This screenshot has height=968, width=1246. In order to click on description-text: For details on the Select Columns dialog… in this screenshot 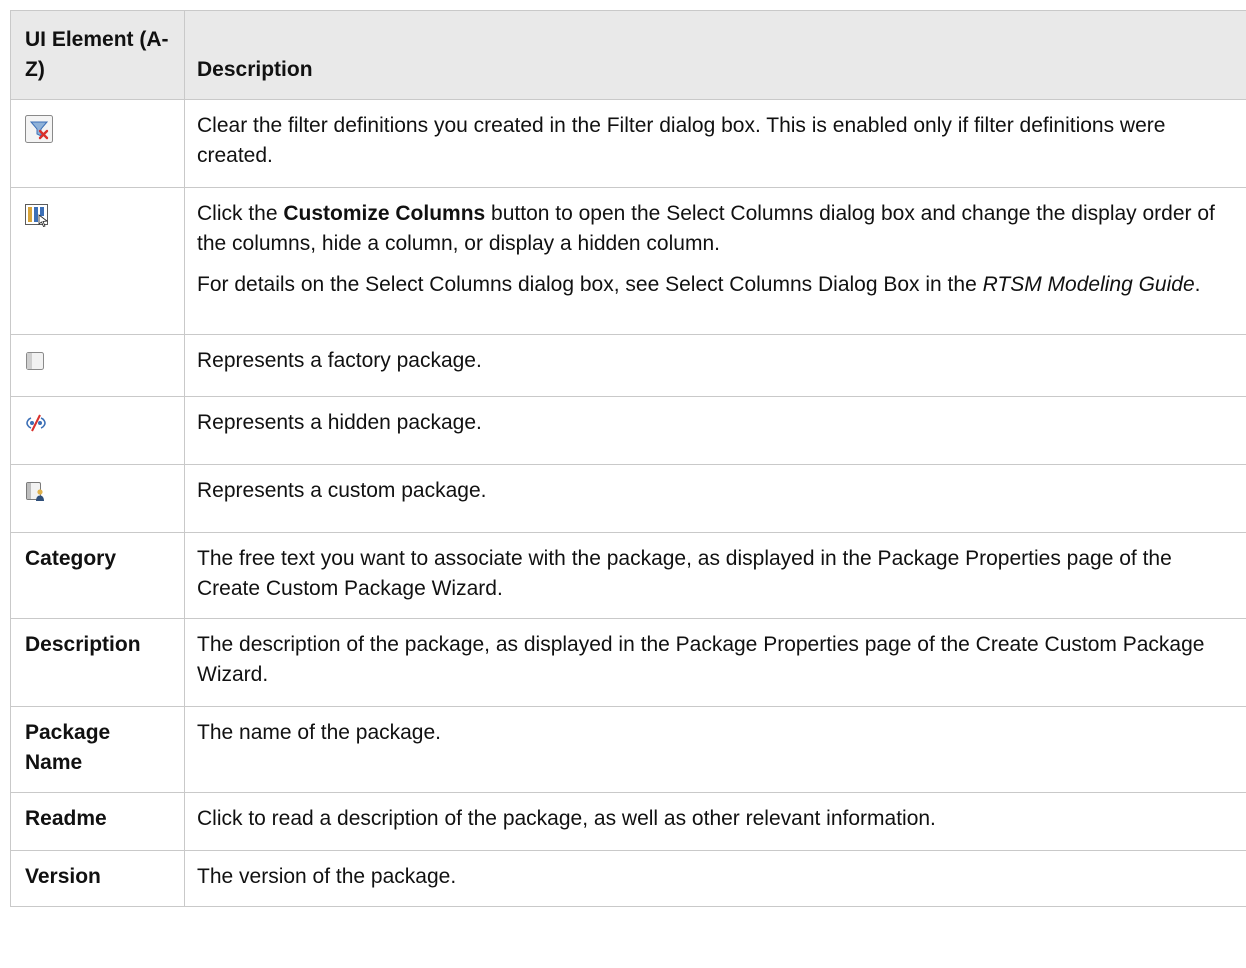, I will do `click(714, 285)`.